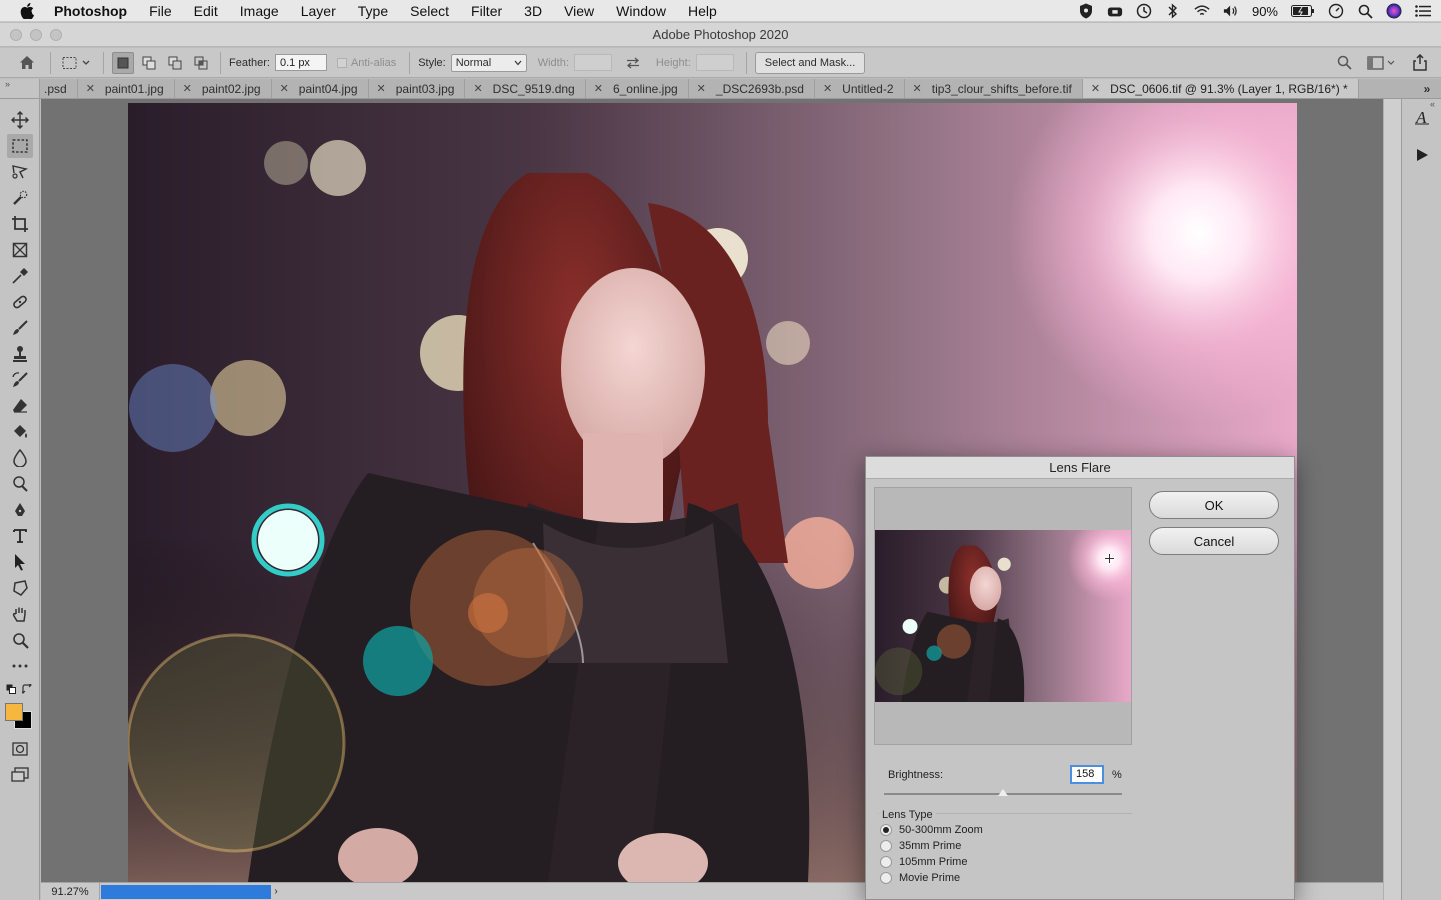 This screenshot has height=900, width=1441. I want to click on foreground-color-swatch, so click(14, 712).